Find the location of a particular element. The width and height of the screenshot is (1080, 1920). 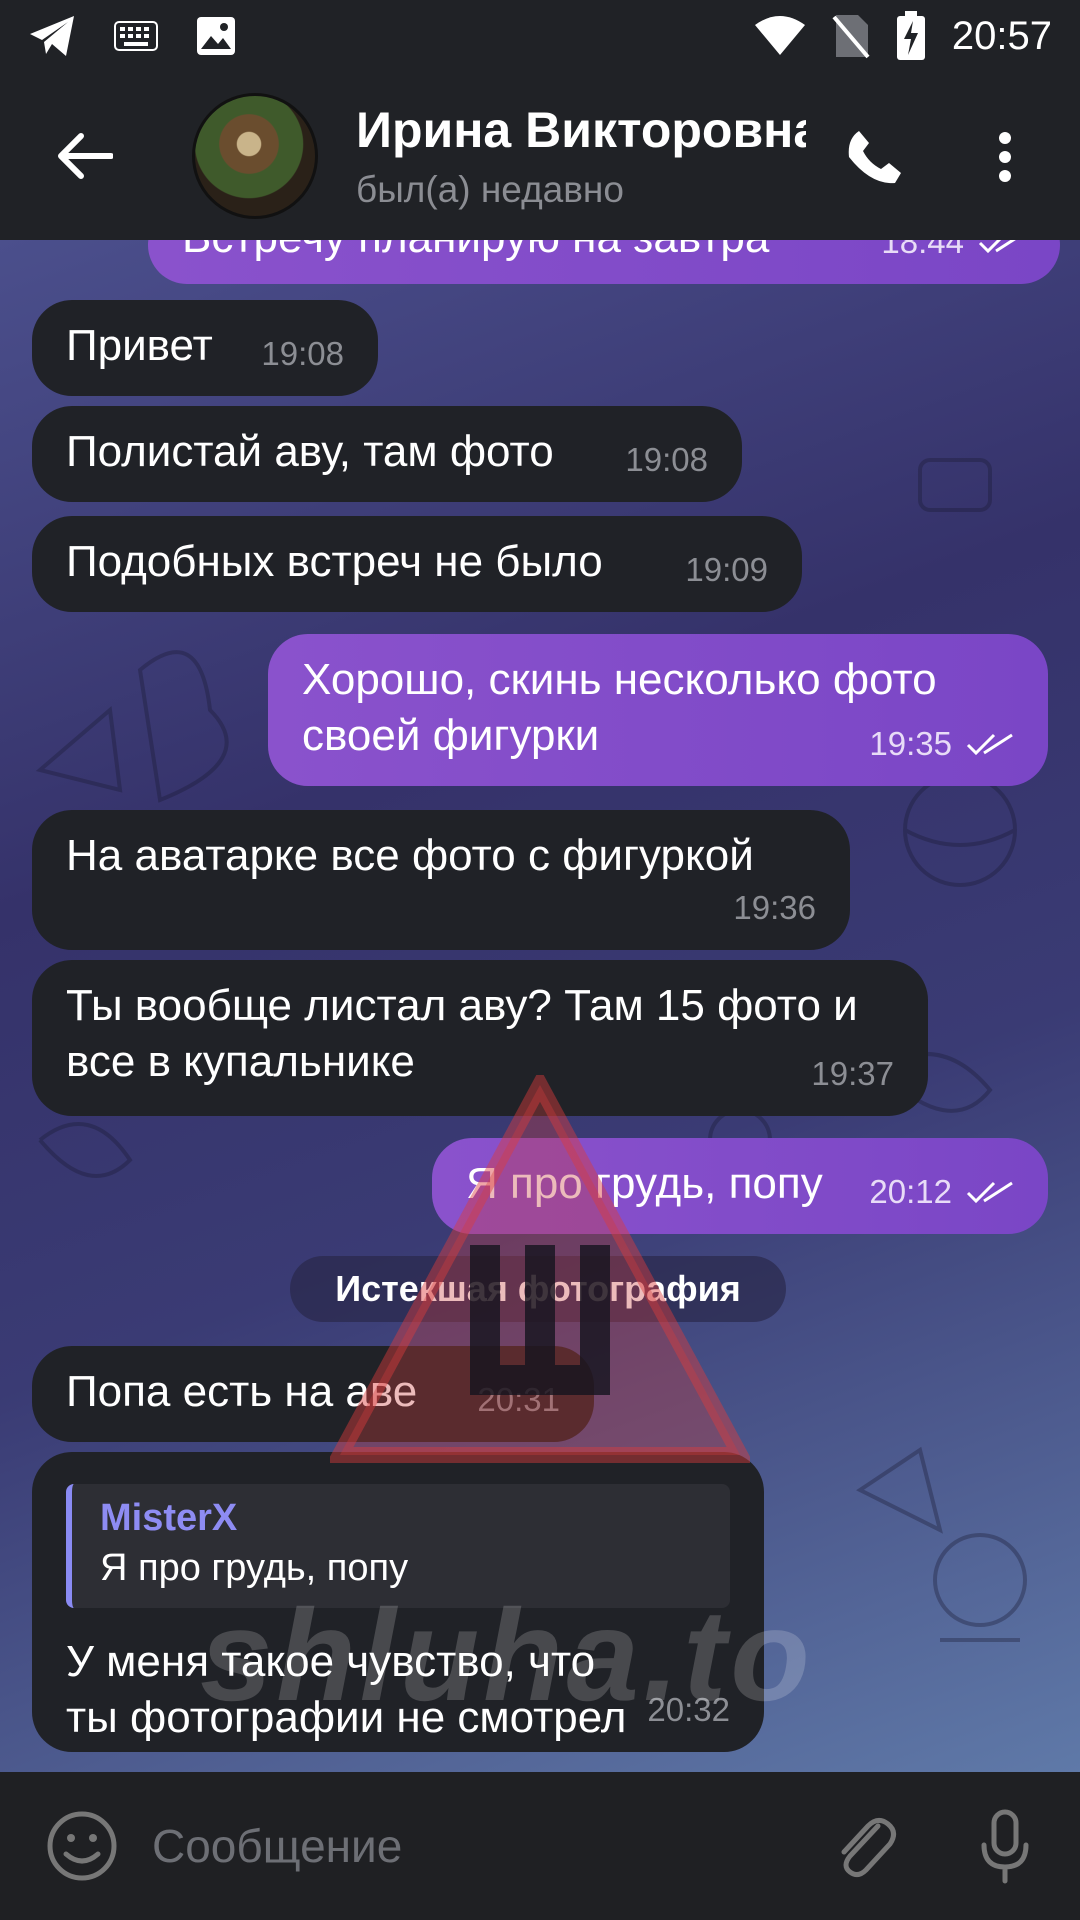

microphone-icon is located at coordinates (1005, 1846).